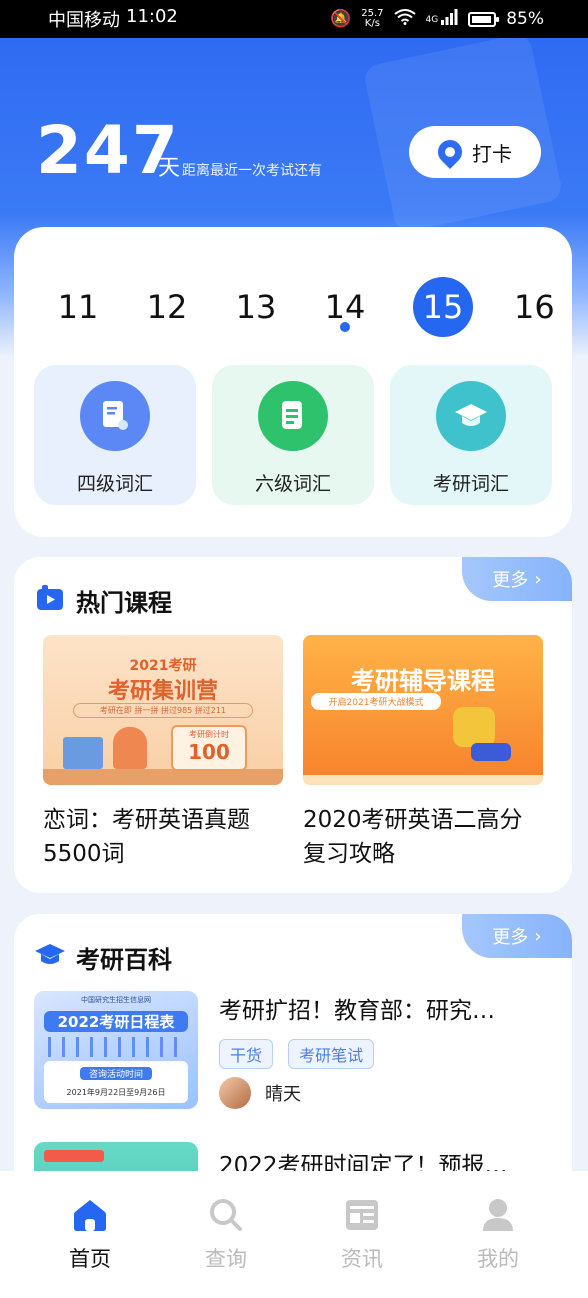 The height and width of the screenshot is (1298, 588). What do you see at coordinates (83, 753) in the screenshot?
I see `thumb-books` at bounding box center [83, 753].